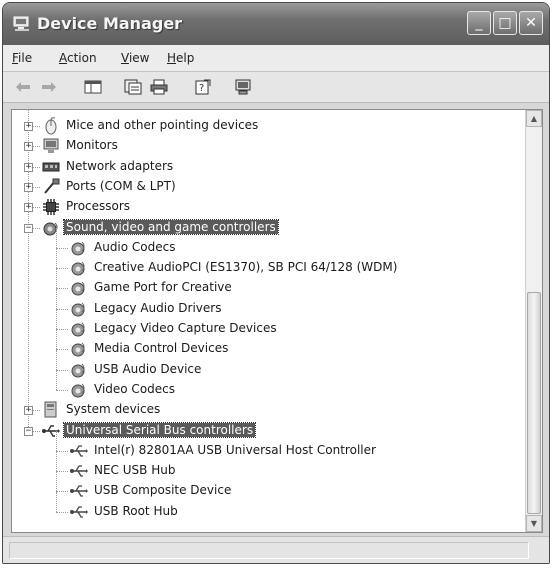 This screenshot has height=568, width=554. What do you see at coordinates (21, 23) in the screenshot?
I see `device-manager-icon` at bounding box center [21, 23].